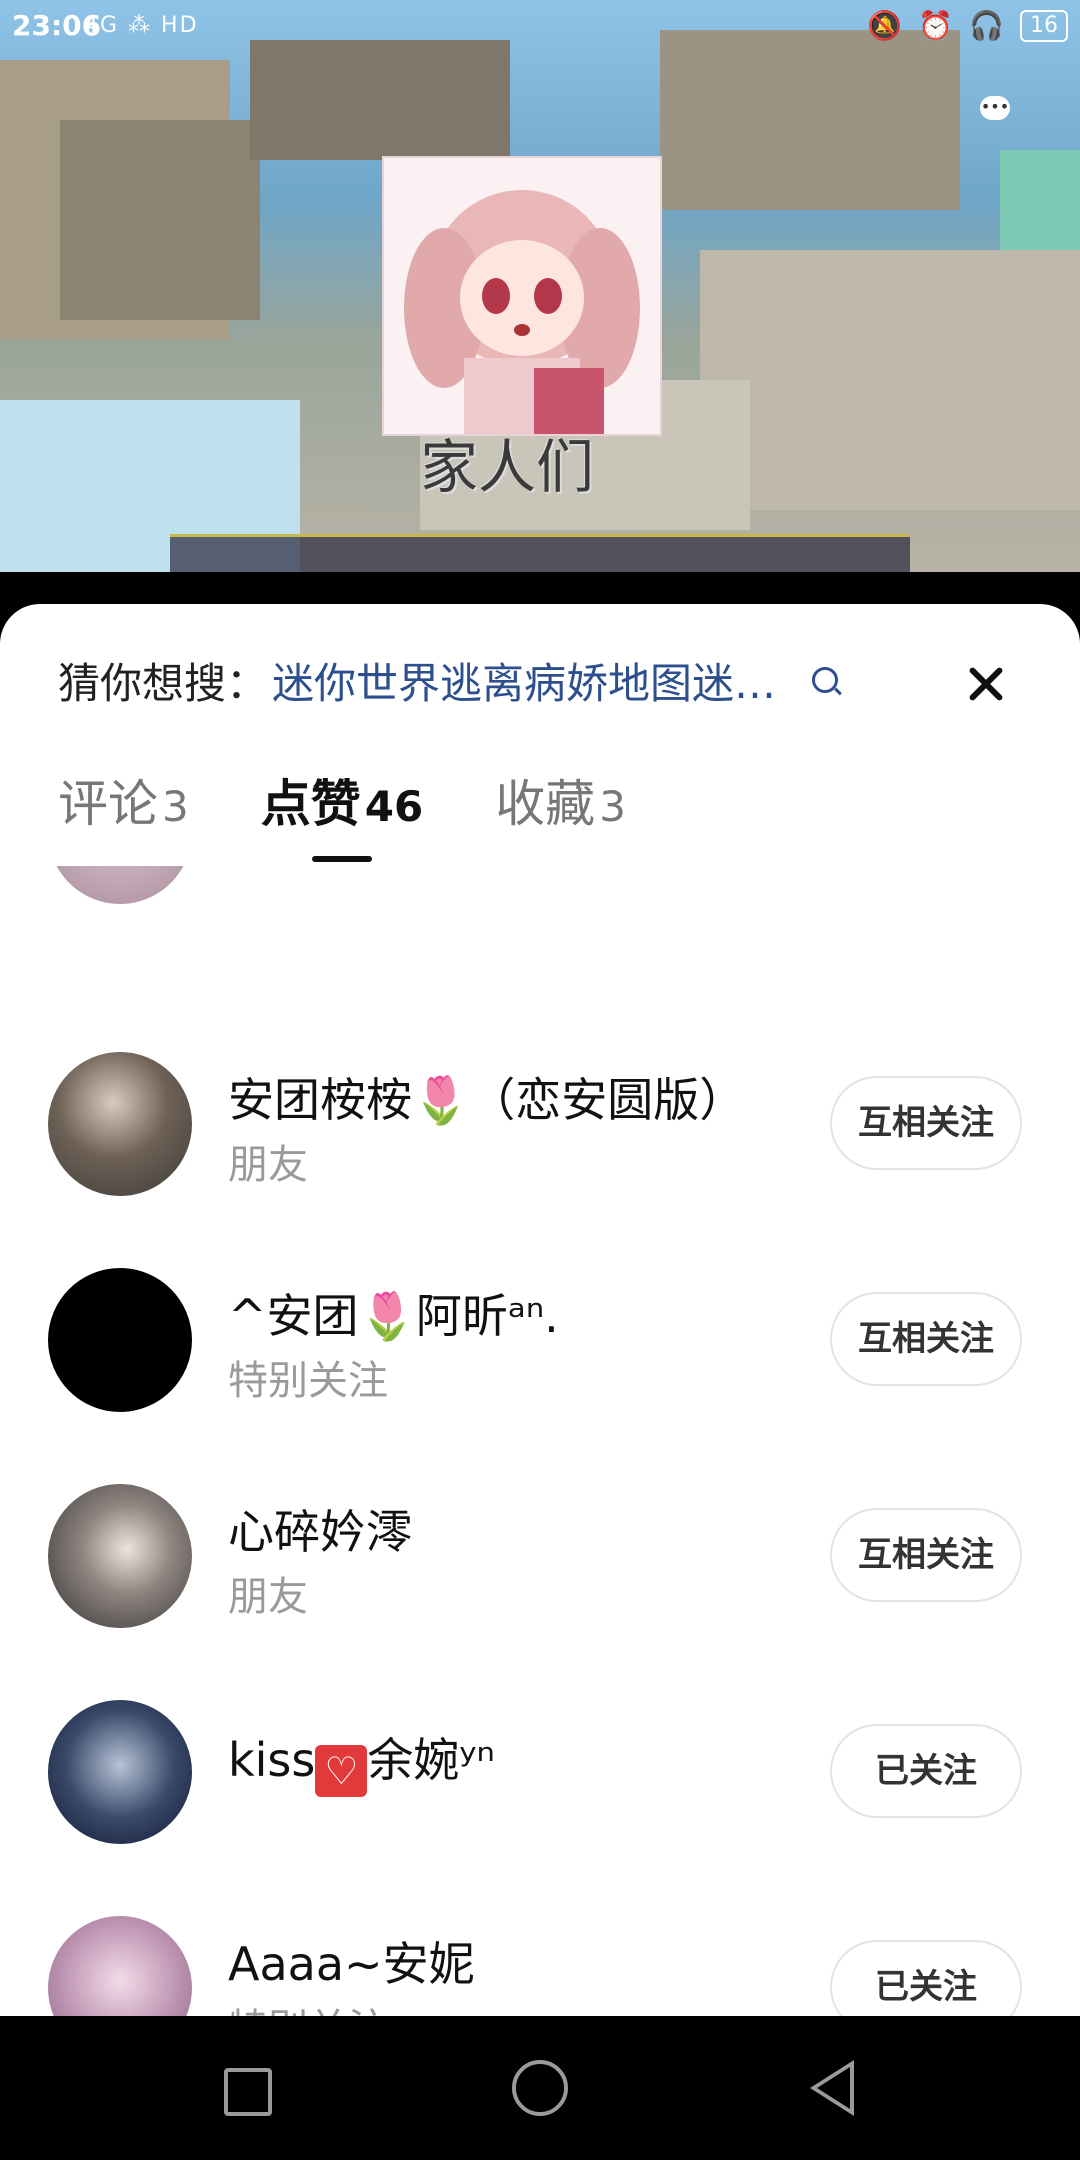 This screenshot has width=1080, height=2160. Describe the element at coordinates (995, 108) in the screenshot. I see `chat-bubble-icon: •••` at that location.